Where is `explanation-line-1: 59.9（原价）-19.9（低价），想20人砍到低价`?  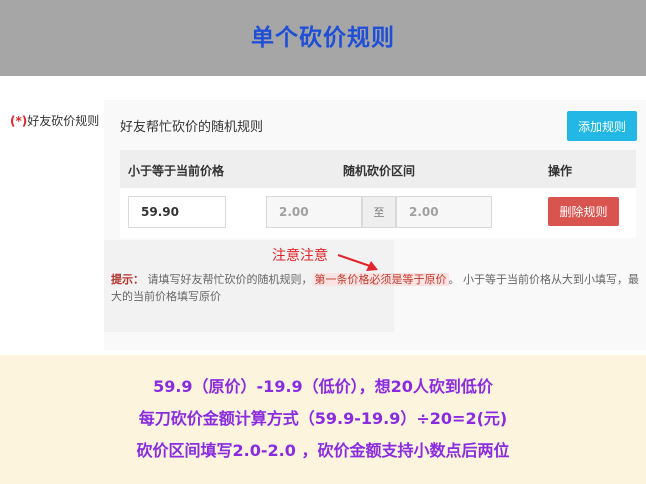
explanation-line-1: 59.9（原价）-19.9（低价），想20人砍到低价 is located at coordinates (323, 386).